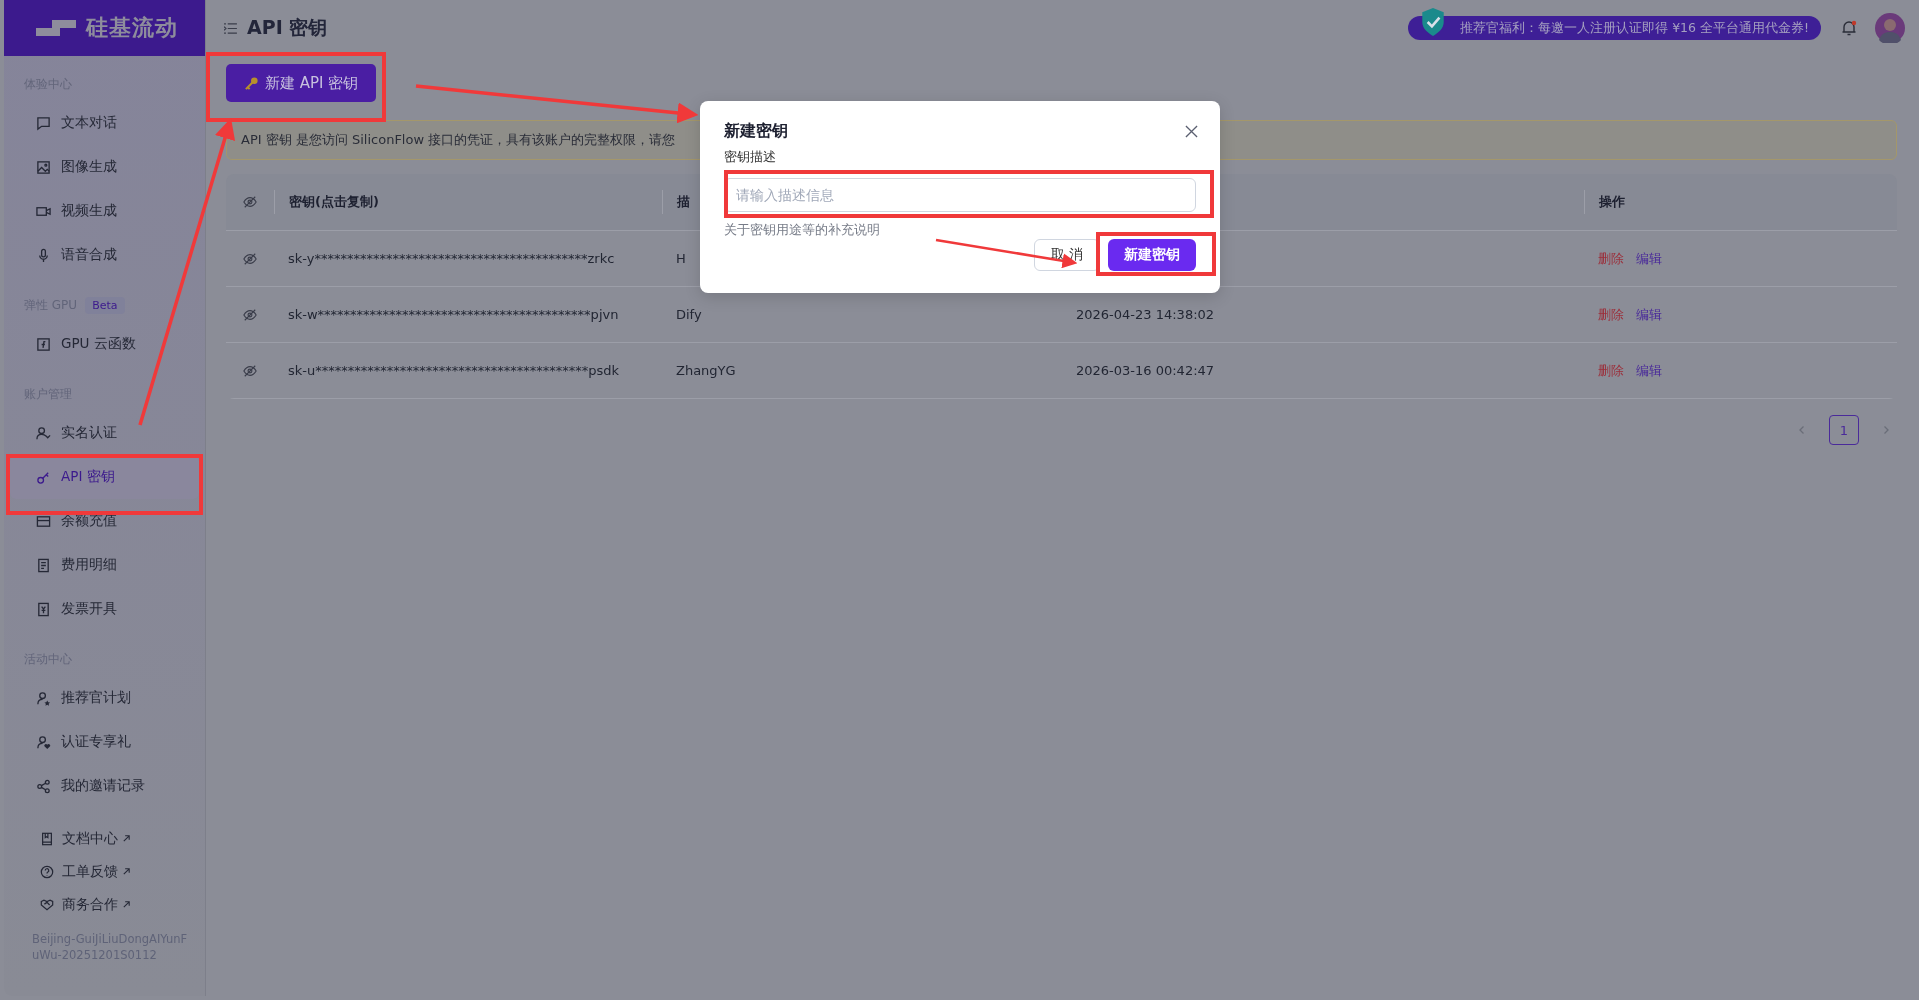 The image size is (1919, 1000). I want to click on help-icon, so click(47, 871).